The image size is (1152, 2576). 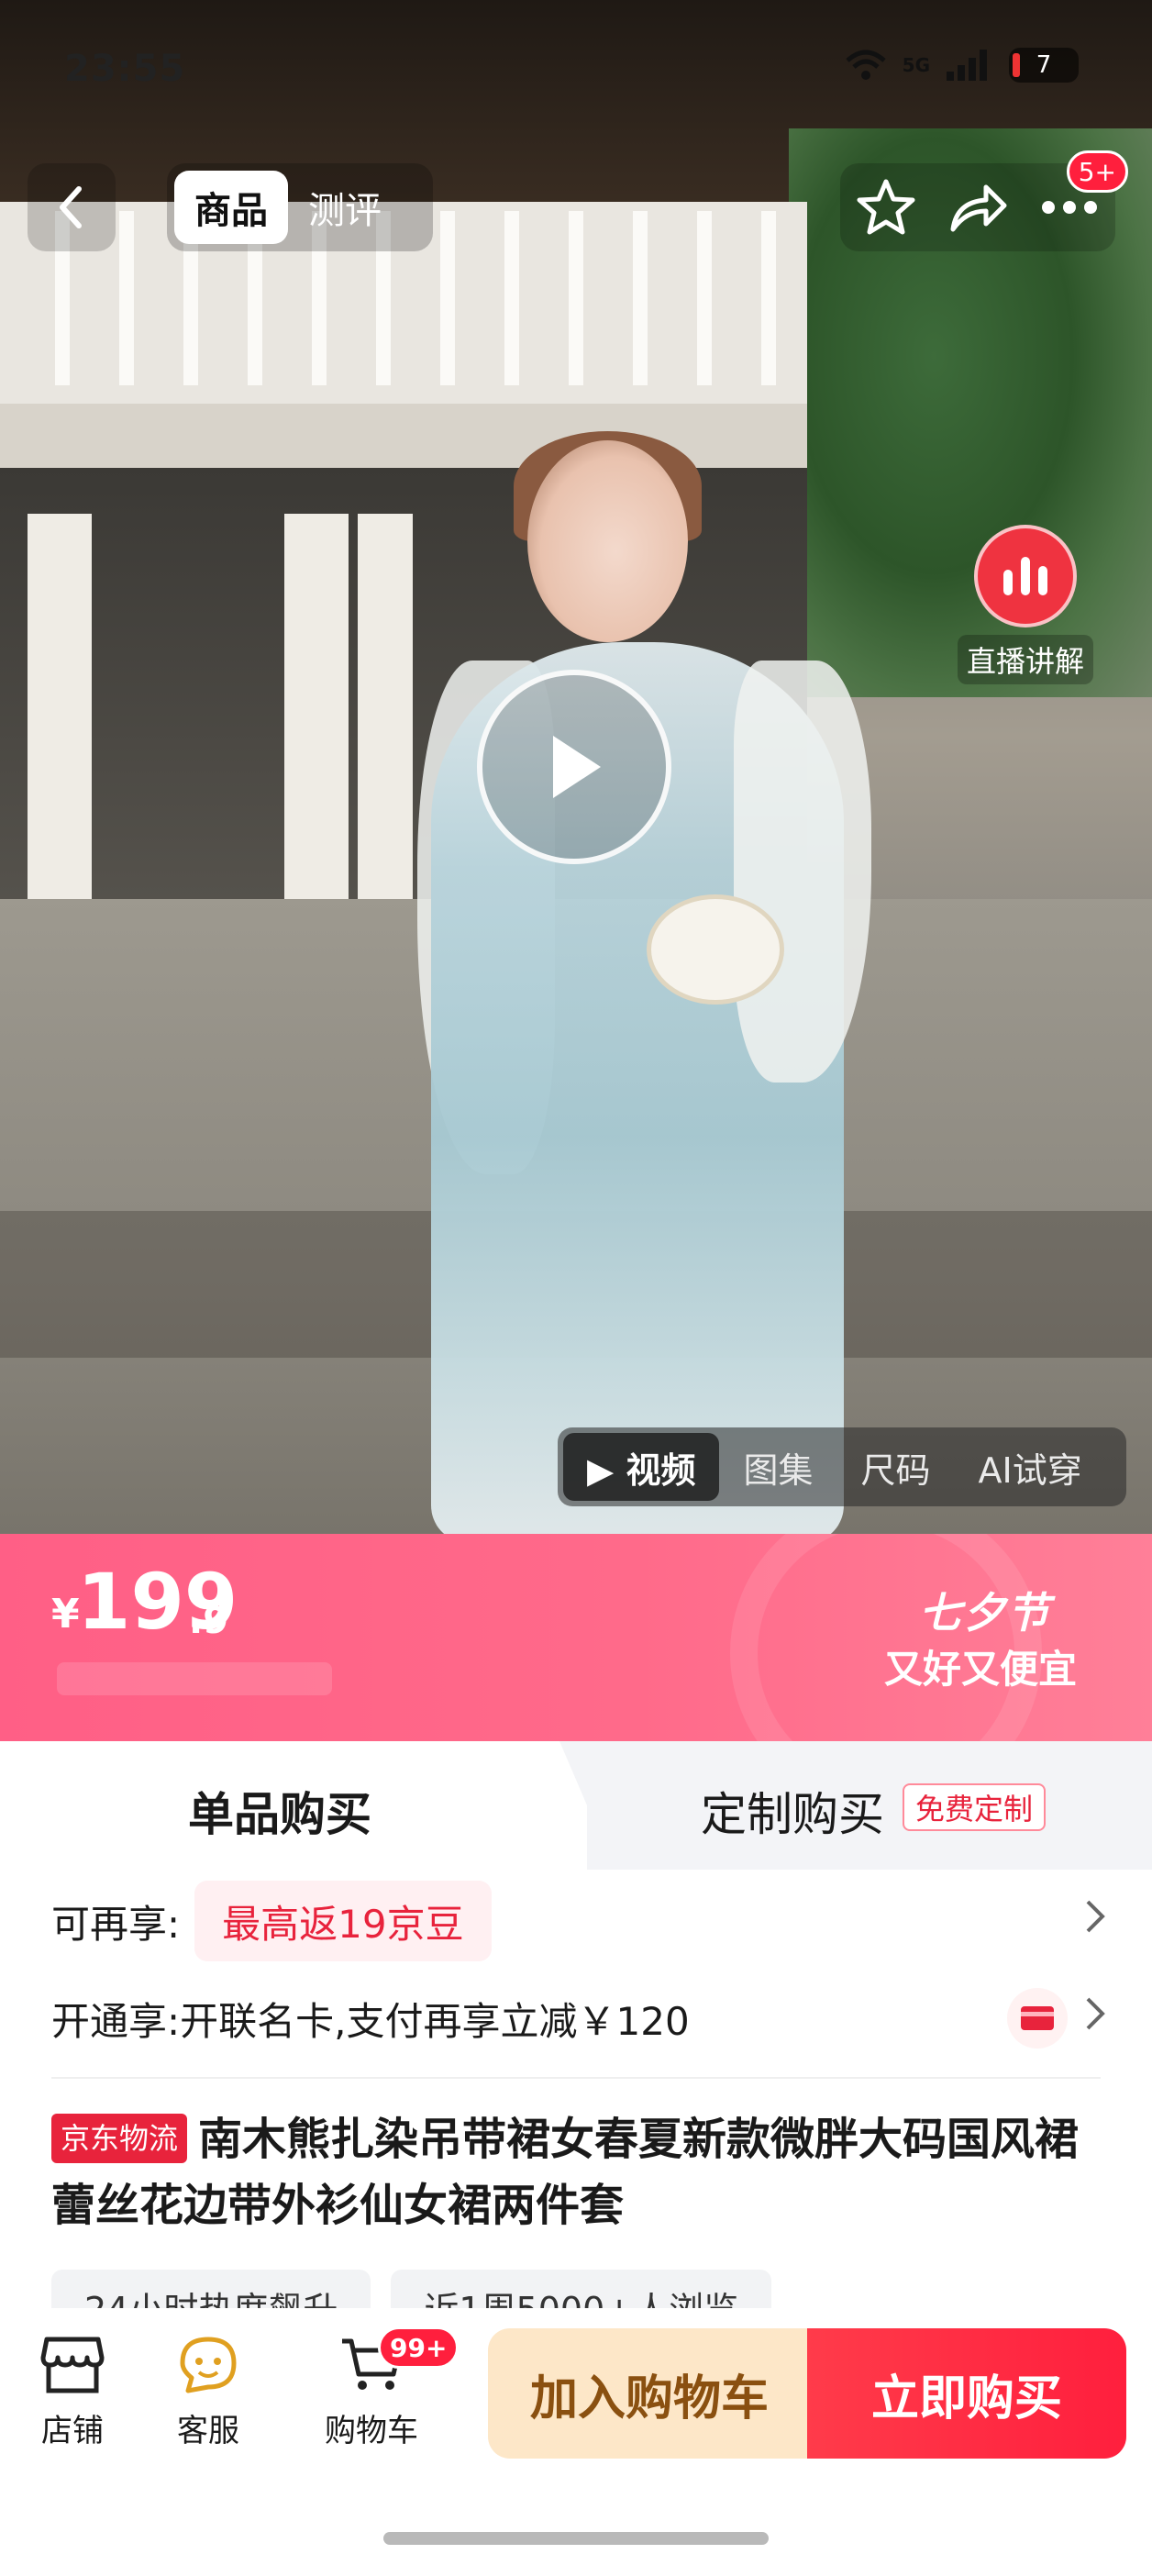 I want to click on status-icons: 5G 7, so click(x=962, y=65).